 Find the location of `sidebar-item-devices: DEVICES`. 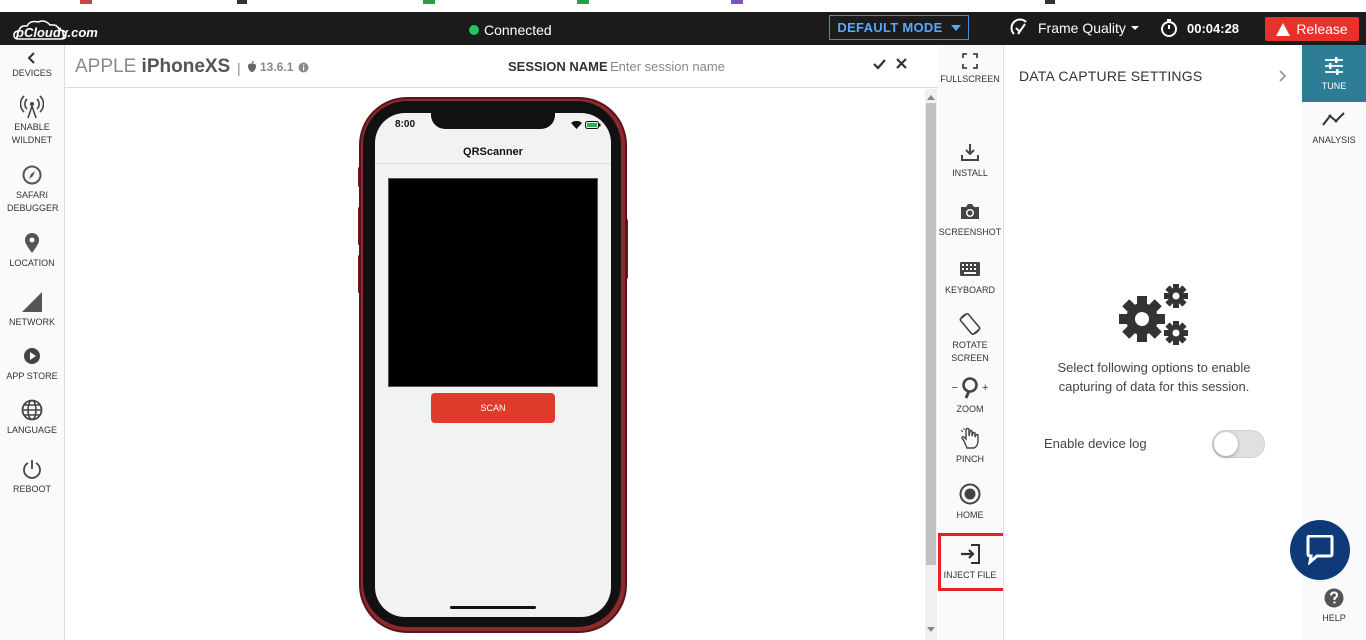

sidebar-item-devices: DEVICES is located at coordinates (32, 65).